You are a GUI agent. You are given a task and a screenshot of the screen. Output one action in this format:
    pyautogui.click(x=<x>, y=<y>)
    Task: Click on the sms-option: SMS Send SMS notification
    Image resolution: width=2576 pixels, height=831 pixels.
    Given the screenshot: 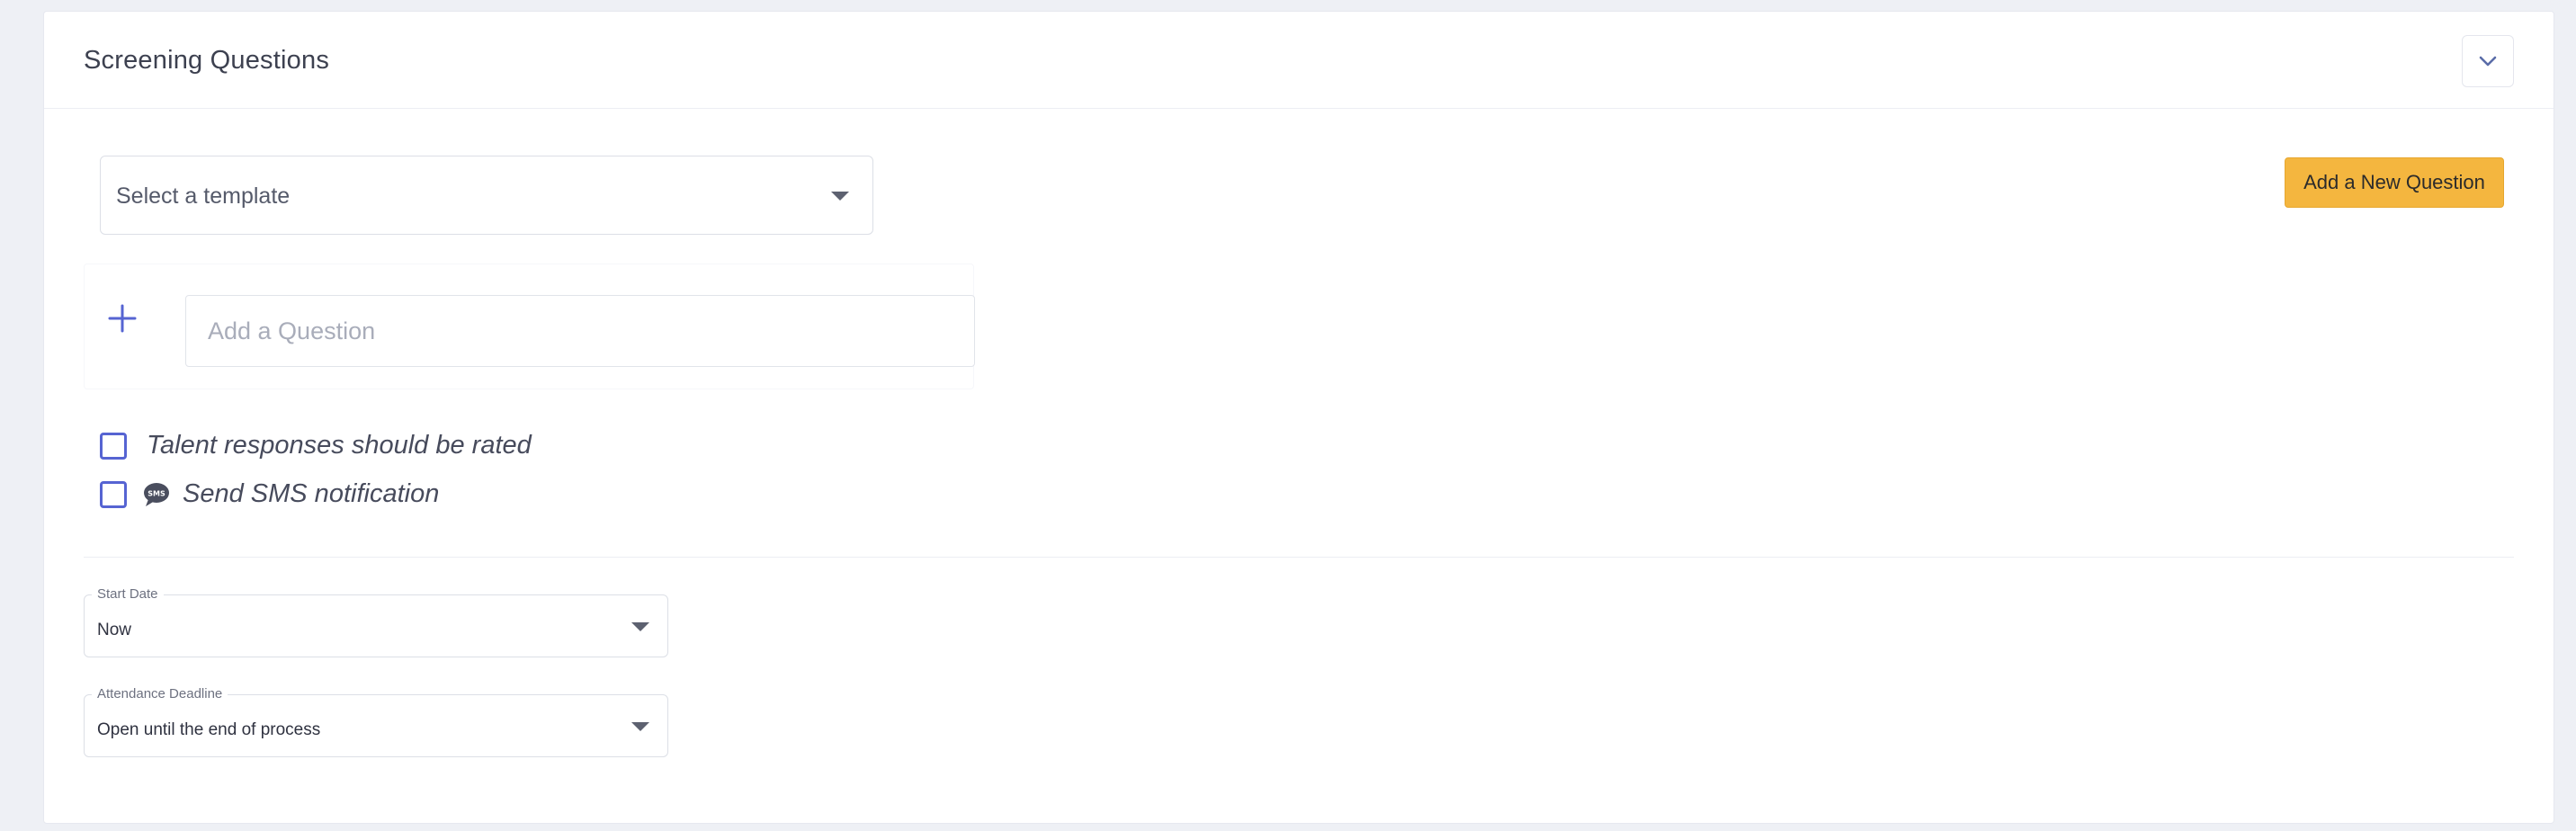 What is the action you would take?
    pyautogui.click(x=269, y=494)
    